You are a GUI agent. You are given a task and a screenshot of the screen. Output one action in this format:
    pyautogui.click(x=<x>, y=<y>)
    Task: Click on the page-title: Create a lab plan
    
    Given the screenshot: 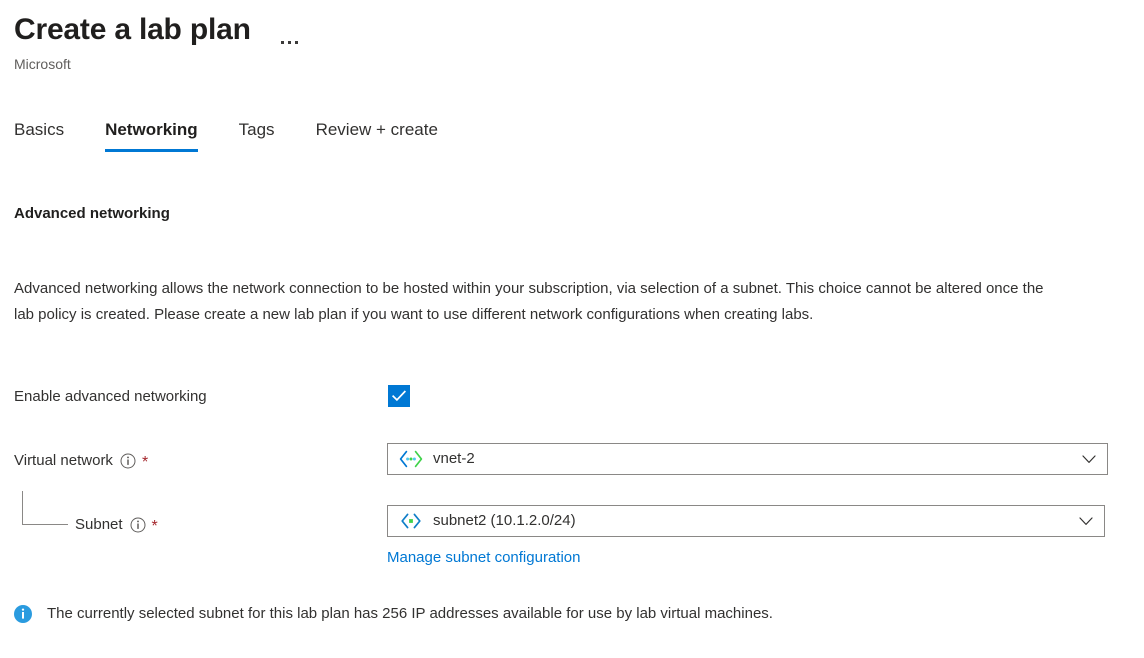 What is the action you would take?
    pyautogui.click(x=132, y=29)
    